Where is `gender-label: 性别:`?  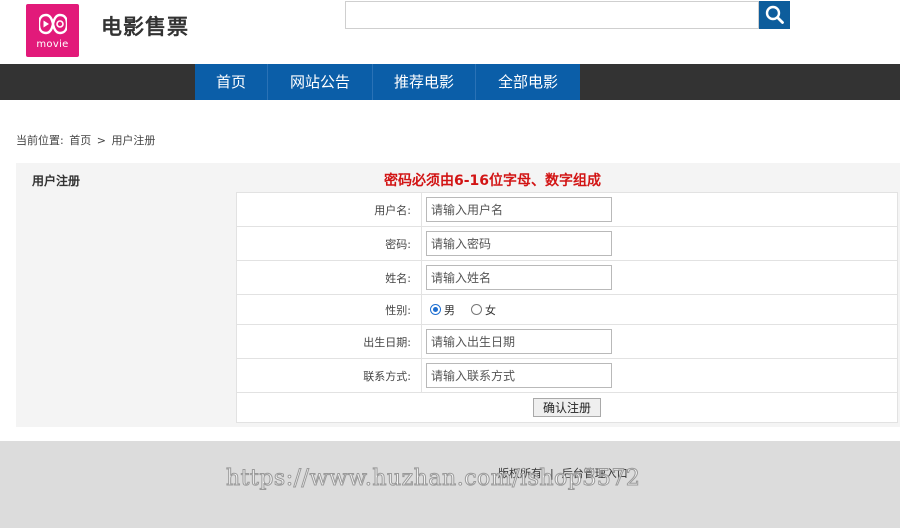
gender-label: 性别: is located at coordinates (329, 309).